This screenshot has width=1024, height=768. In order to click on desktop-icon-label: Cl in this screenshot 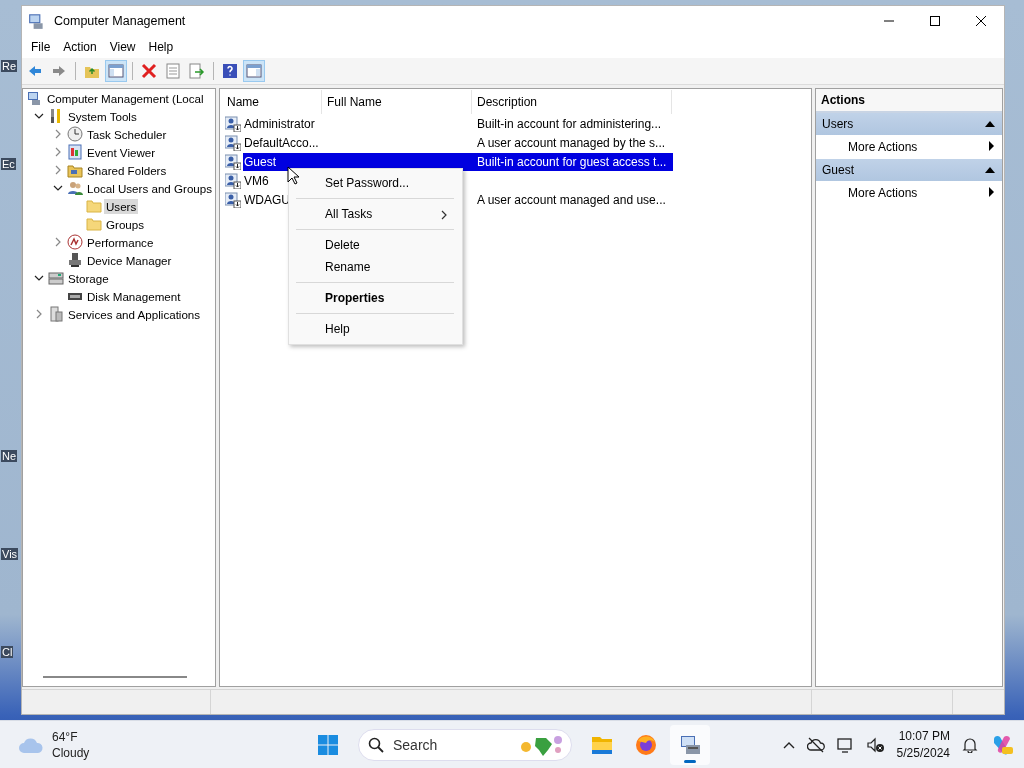, I will do `click(7, 652)`.